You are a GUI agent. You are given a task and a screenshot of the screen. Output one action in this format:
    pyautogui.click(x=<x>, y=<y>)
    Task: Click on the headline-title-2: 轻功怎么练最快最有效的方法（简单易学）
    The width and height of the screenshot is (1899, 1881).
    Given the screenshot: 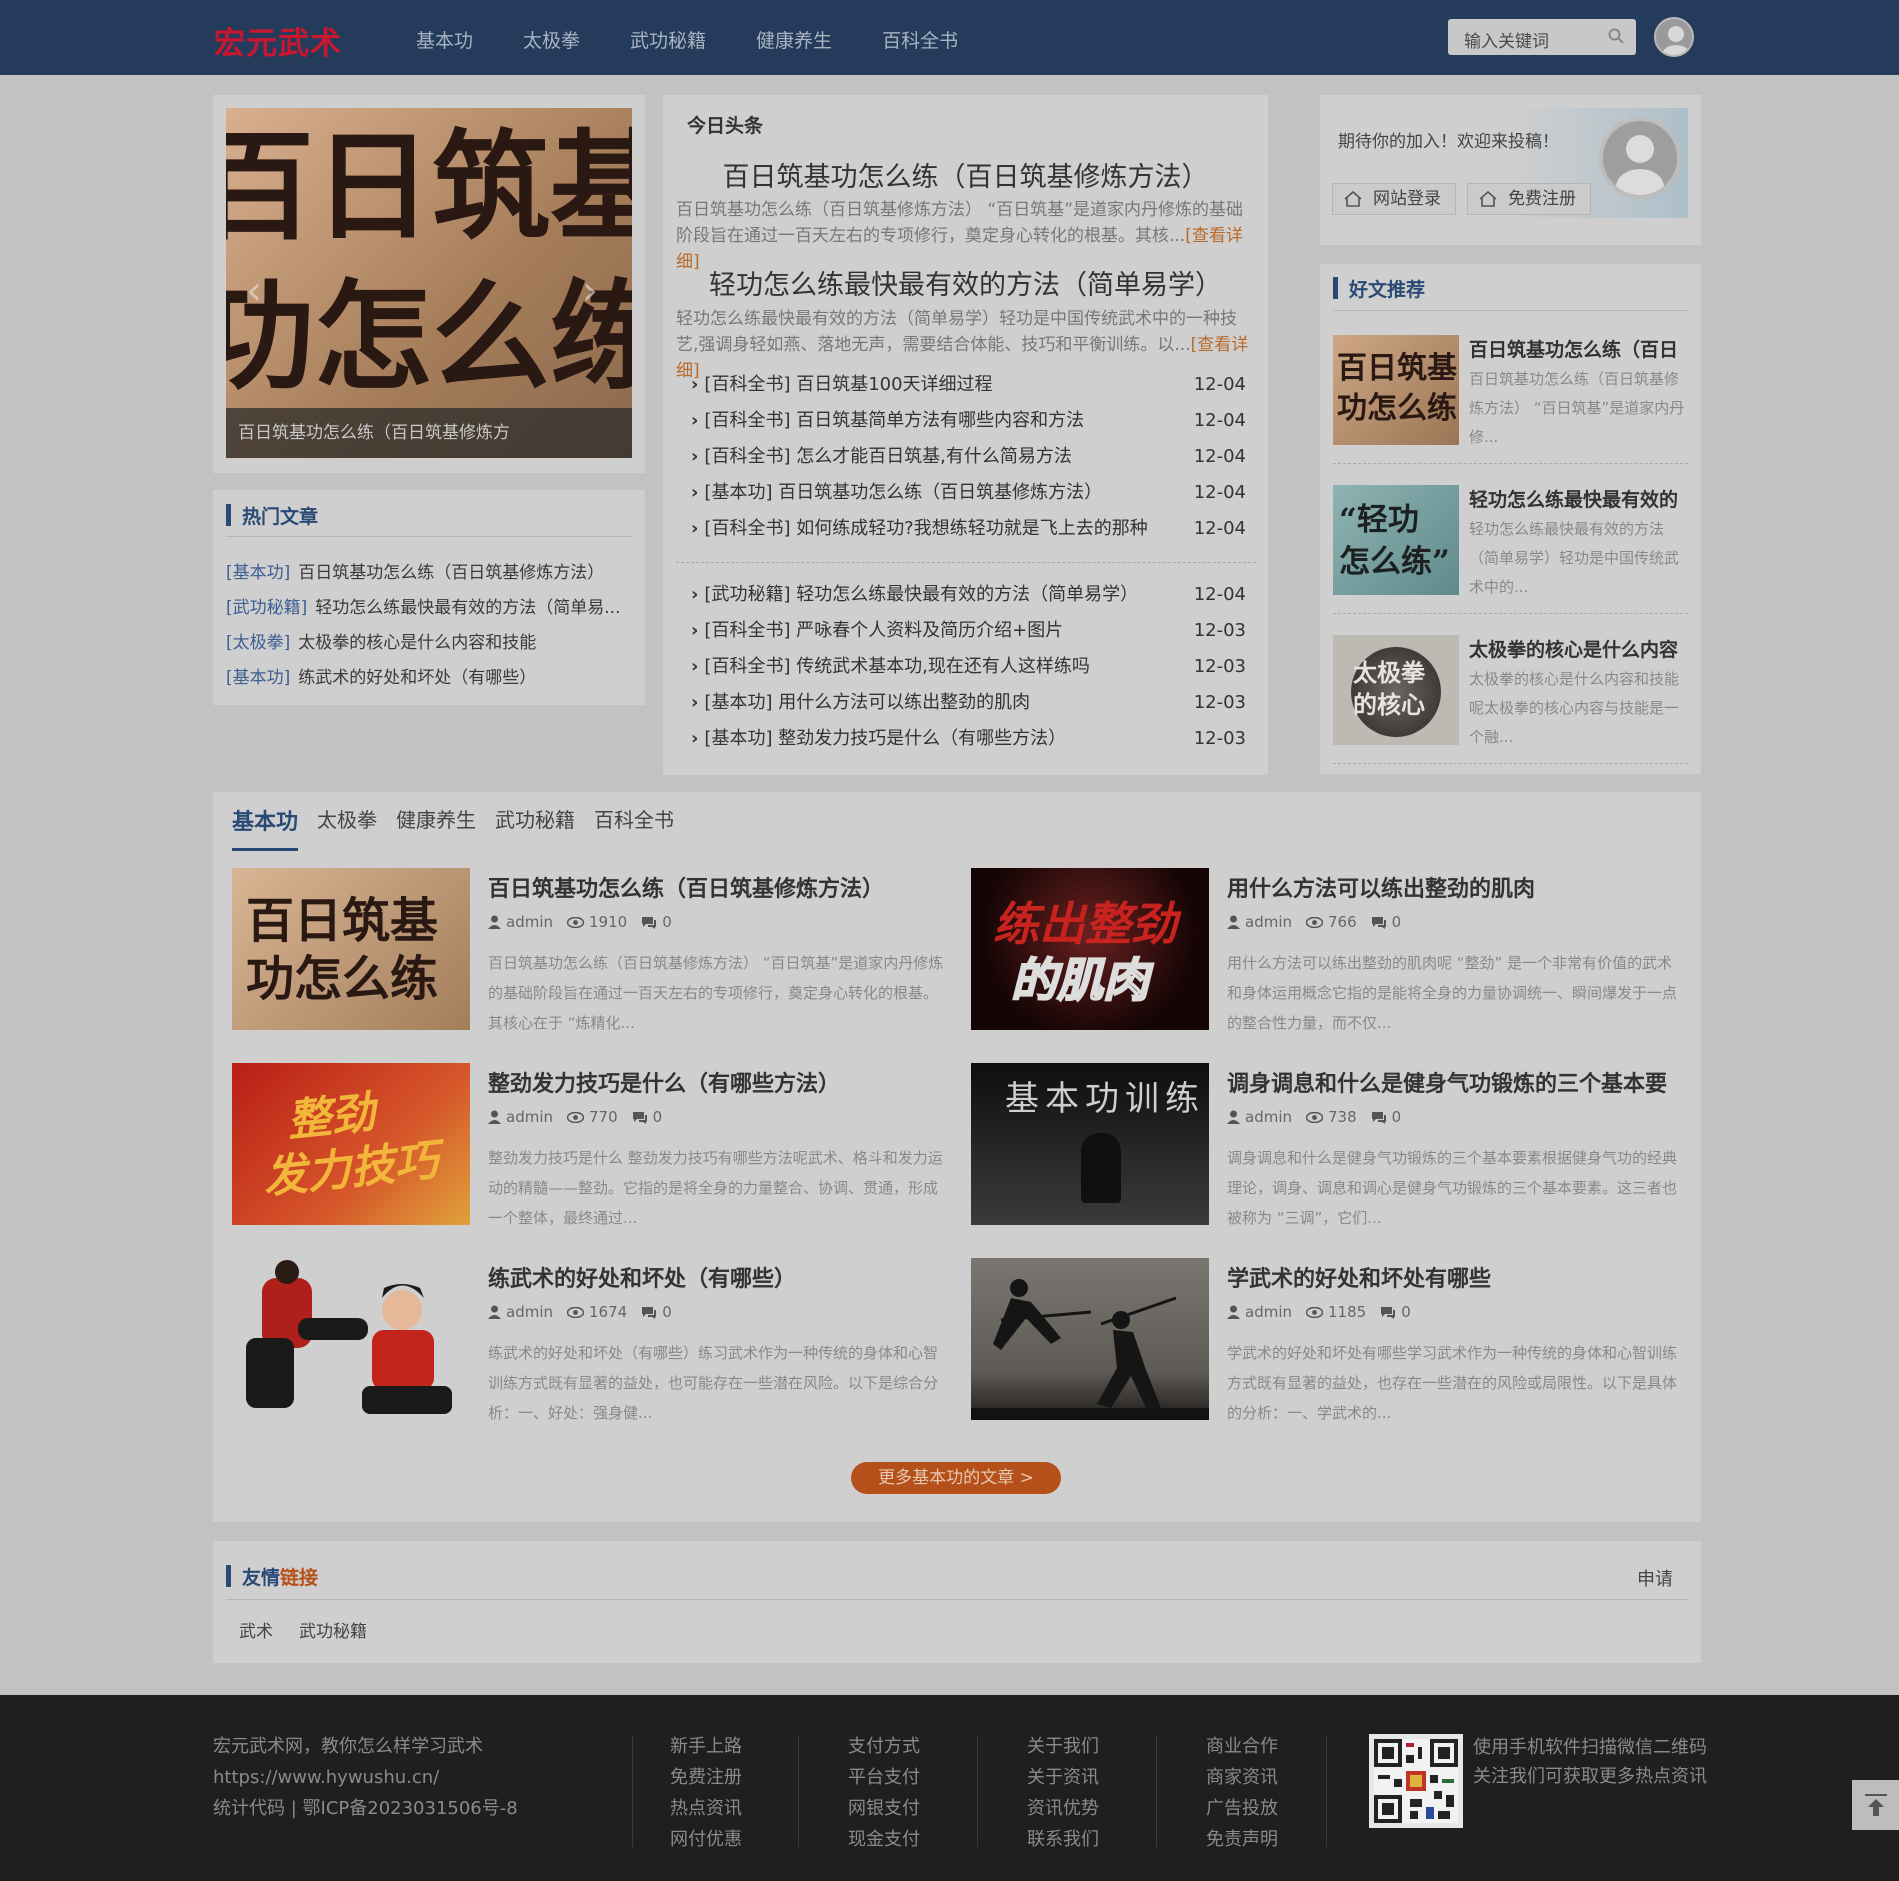 What is the action you would take?
    pyautogui.click(x=965, y=282)
    